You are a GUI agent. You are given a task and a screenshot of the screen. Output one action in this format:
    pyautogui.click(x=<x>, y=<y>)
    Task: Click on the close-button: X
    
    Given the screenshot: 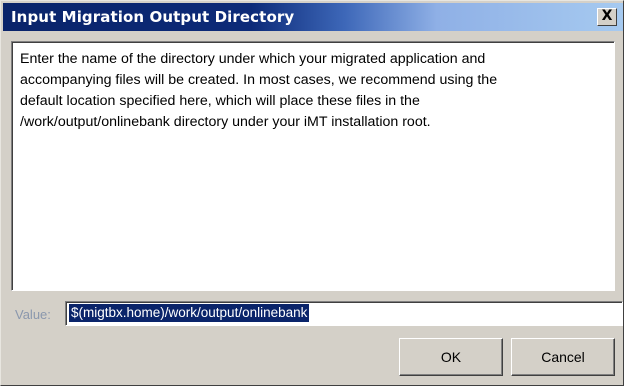 What is the action you would take?
    pyautogui.click(x=607, y=17)
    